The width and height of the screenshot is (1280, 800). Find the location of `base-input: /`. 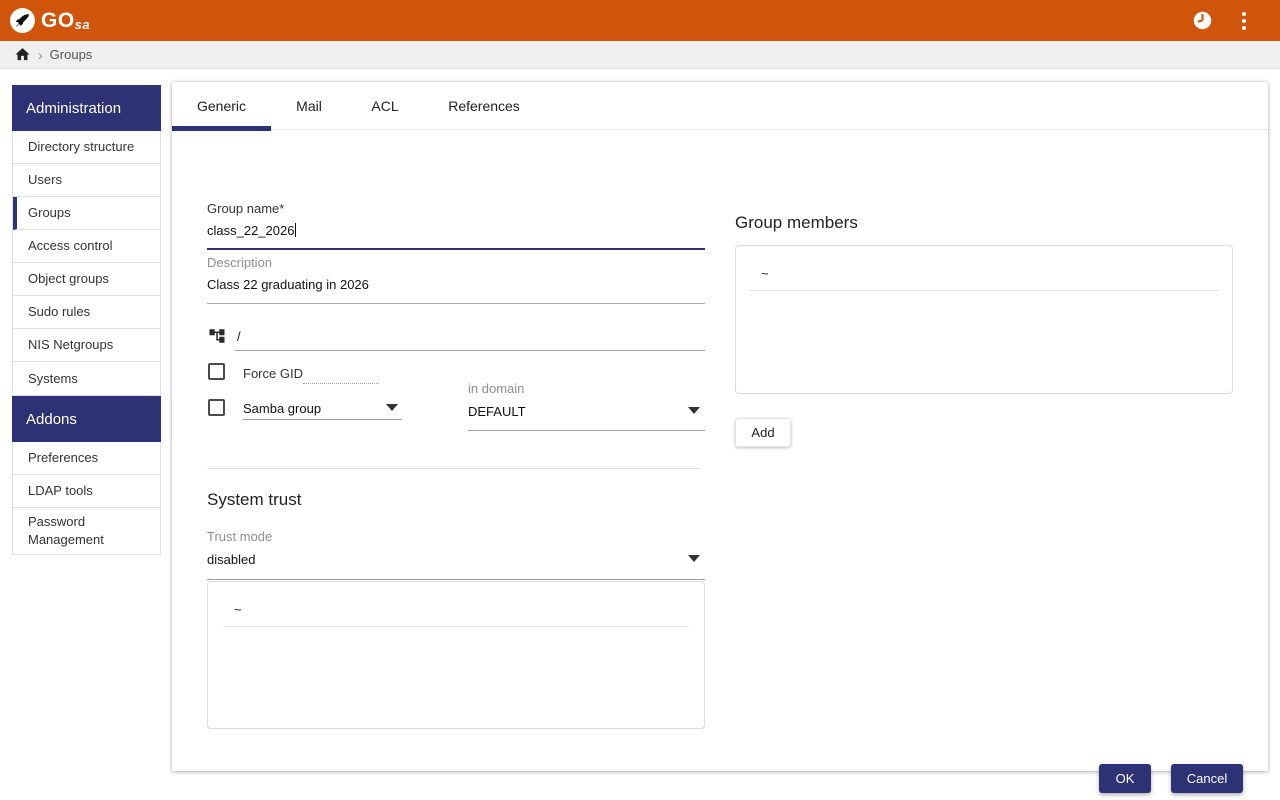

base-input: / is located at coordinates (470, 336).